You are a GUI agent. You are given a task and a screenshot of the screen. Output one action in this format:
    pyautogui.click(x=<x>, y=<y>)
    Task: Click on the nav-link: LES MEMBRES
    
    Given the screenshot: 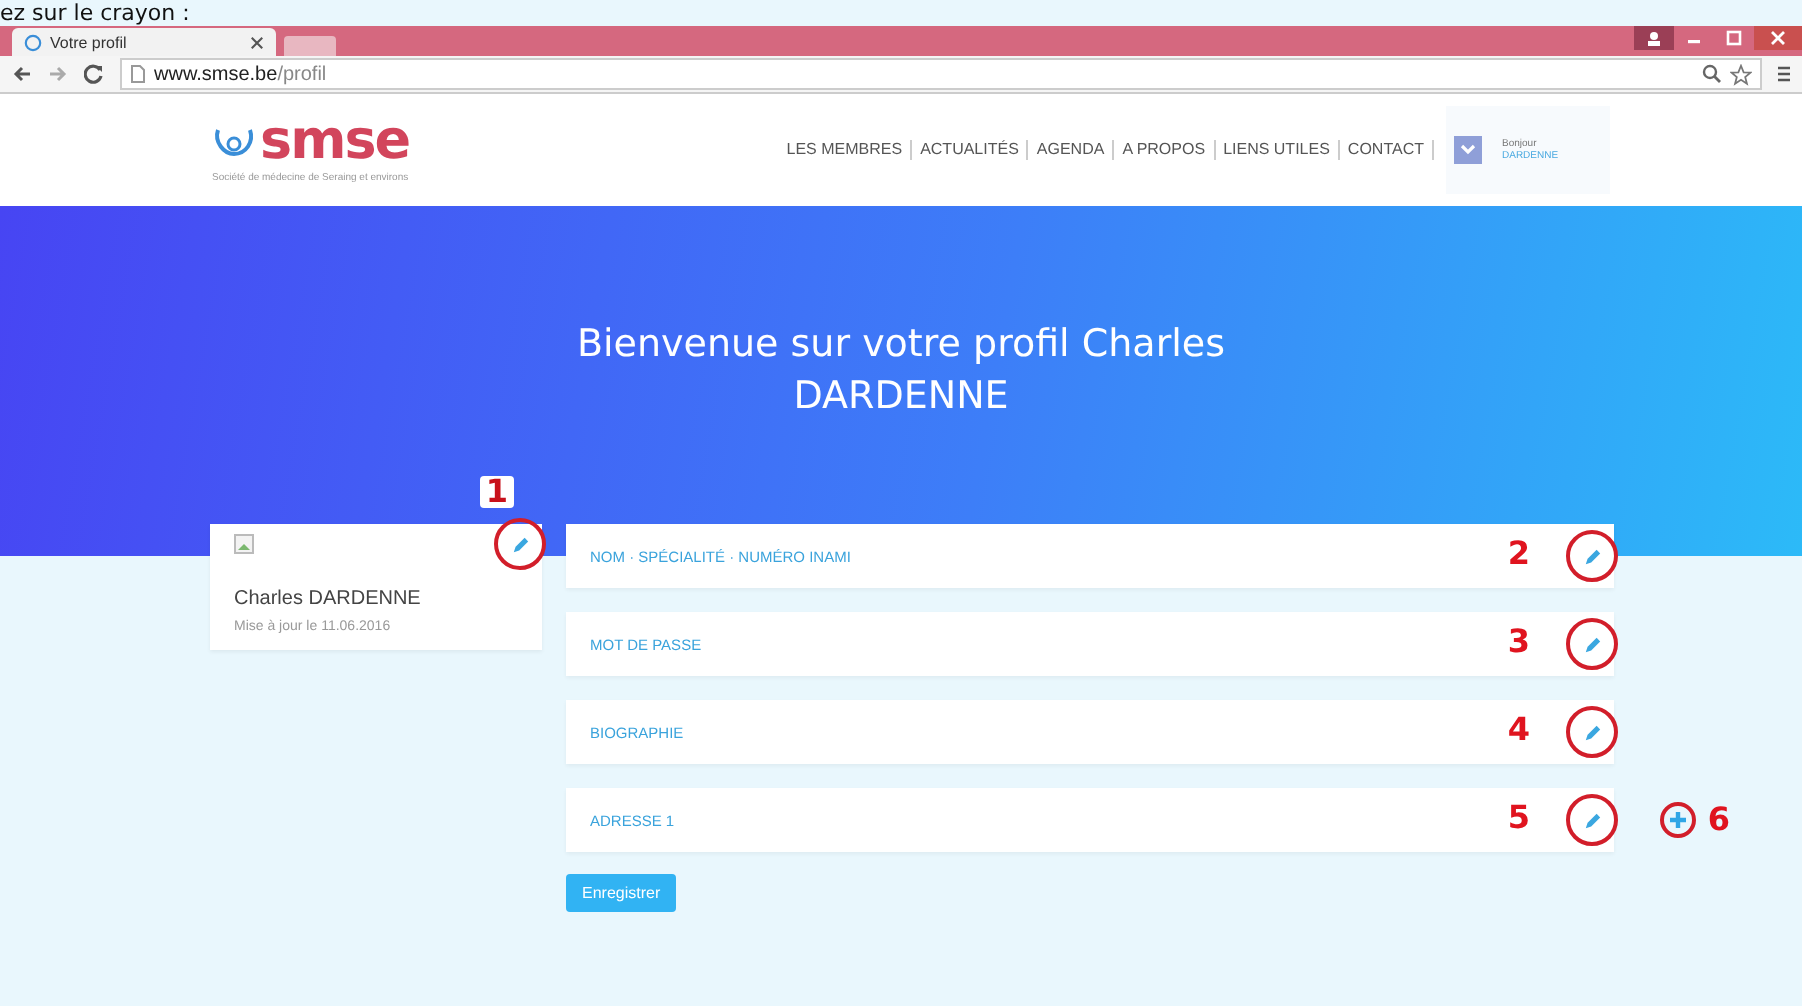 What is the action you would take?
    pyautogui.click(x=845, y=150)
    